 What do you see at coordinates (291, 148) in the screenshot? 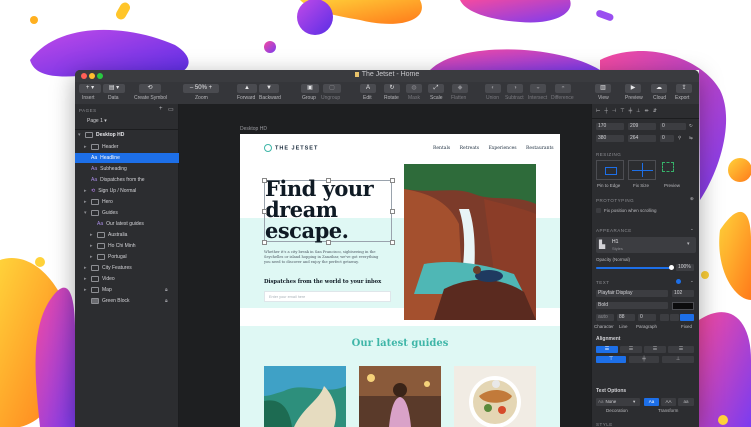
I see `site-logo: THE JETSET` at bounding box center [291, 148].